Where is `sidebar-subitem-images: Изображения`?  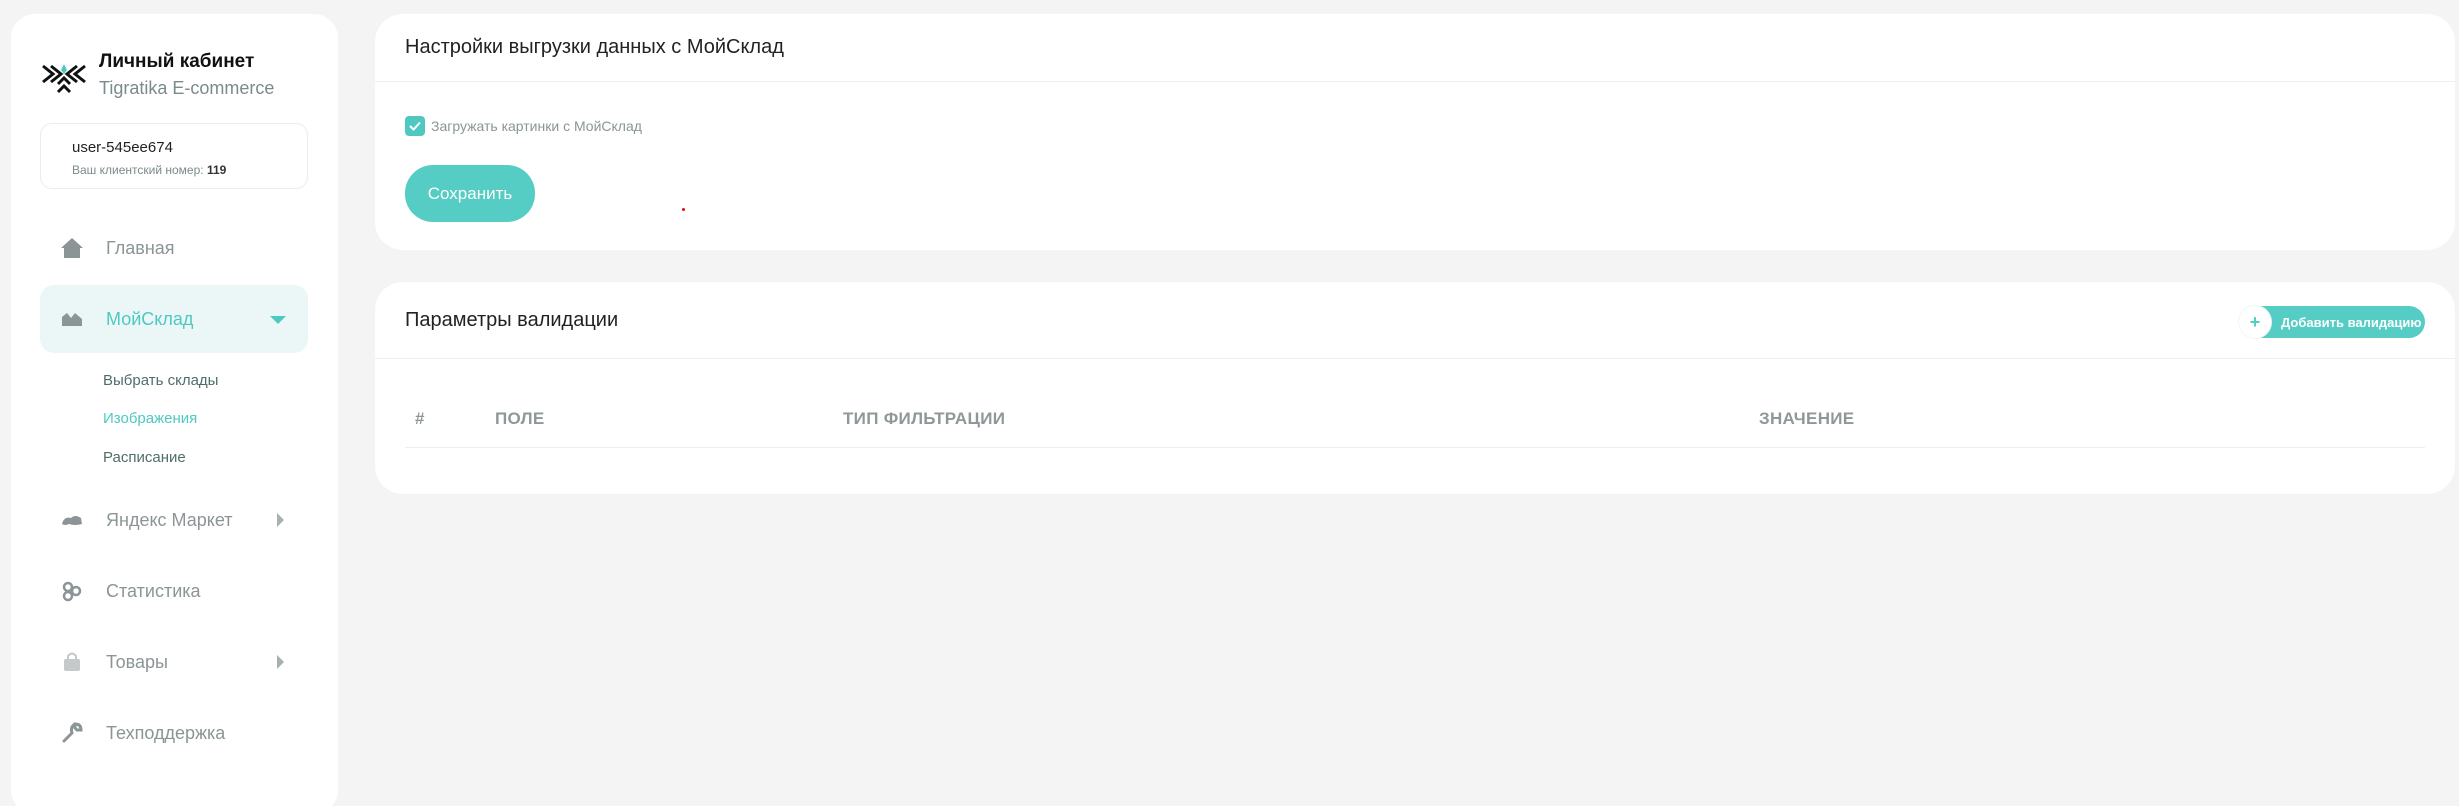
sidebar-subitem-images: Изображения is located at coordinates (150, 418).